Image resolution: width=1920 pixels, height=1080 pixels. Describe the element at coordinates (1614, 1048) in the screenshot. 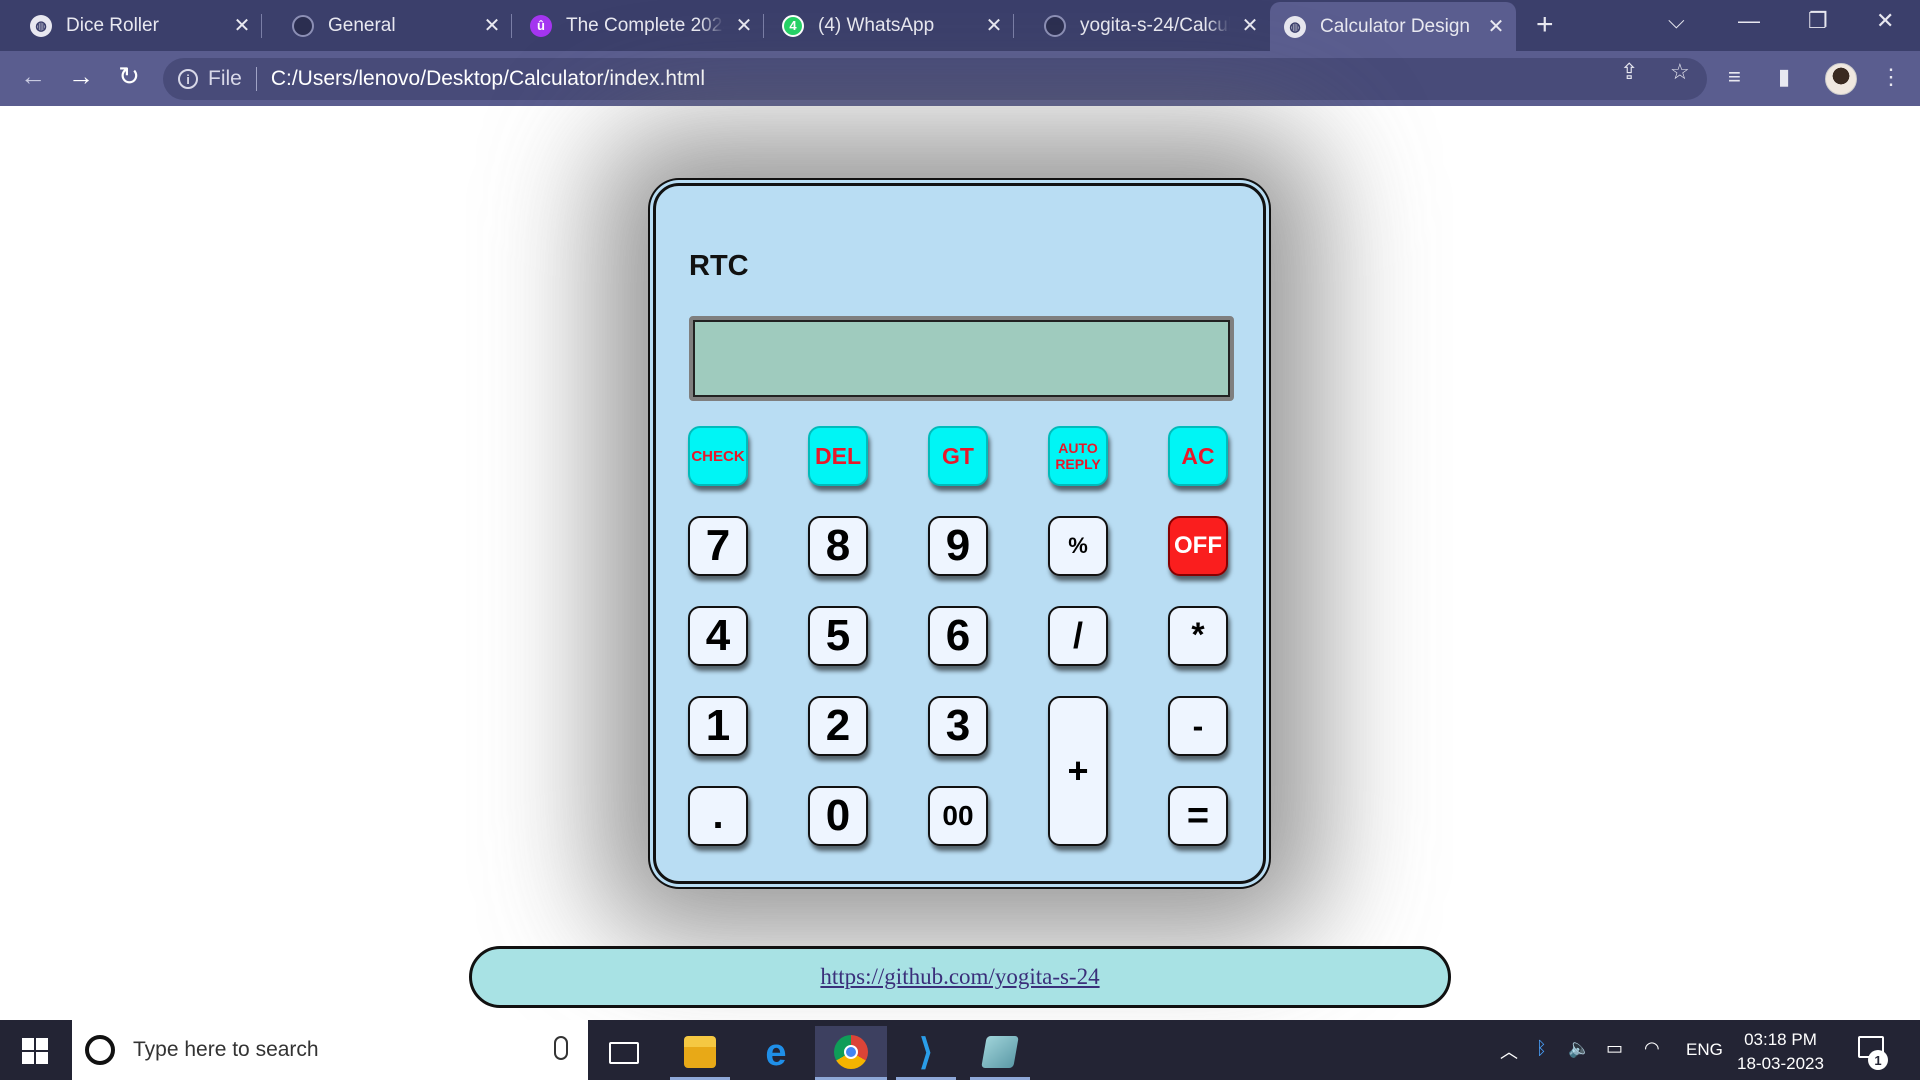

I see `battery-icon: ▭` at that location.